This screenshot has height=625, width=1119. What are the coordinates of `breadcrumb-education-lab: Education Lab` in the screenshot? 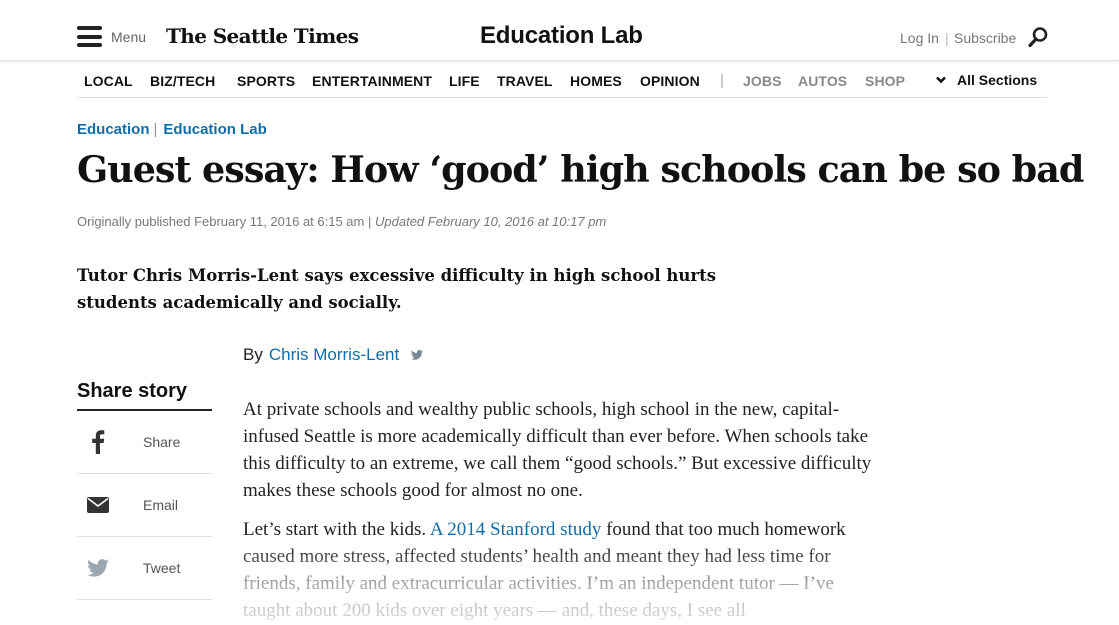 It's located at (214, 129).